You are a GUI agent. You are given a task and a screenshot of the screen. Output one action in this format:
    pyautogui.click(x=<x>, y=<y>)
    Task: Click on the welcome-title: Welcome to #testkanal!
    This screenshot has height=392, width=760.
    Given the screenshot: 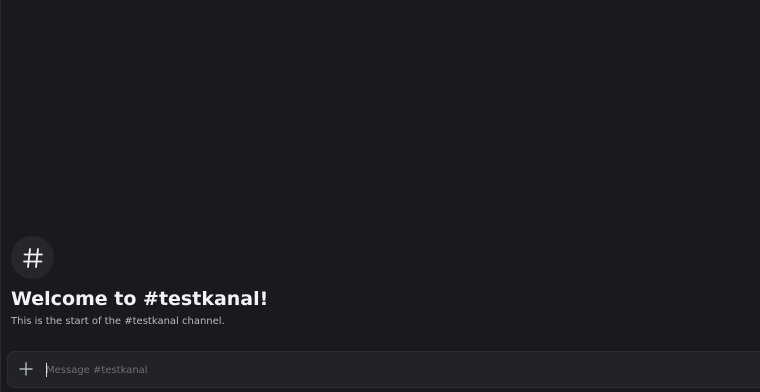 What is the action you would take?
    pyautogui.click(x=140, y=299)
    